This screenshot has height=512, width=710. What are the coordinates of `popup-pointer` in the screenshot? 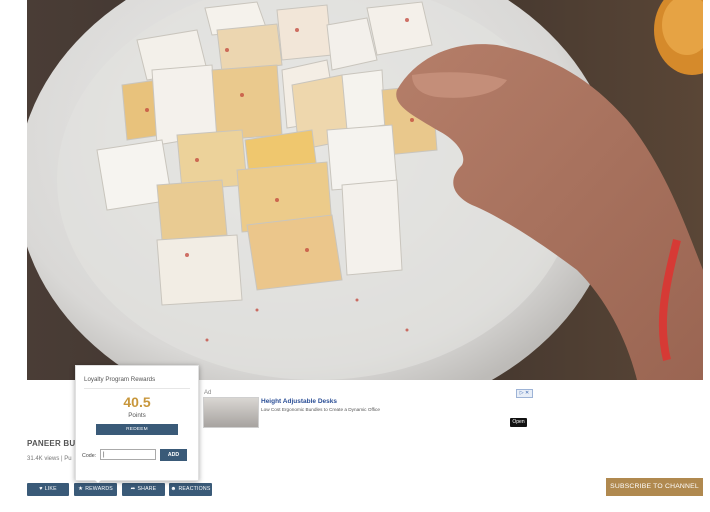 It's located at (98, 480).